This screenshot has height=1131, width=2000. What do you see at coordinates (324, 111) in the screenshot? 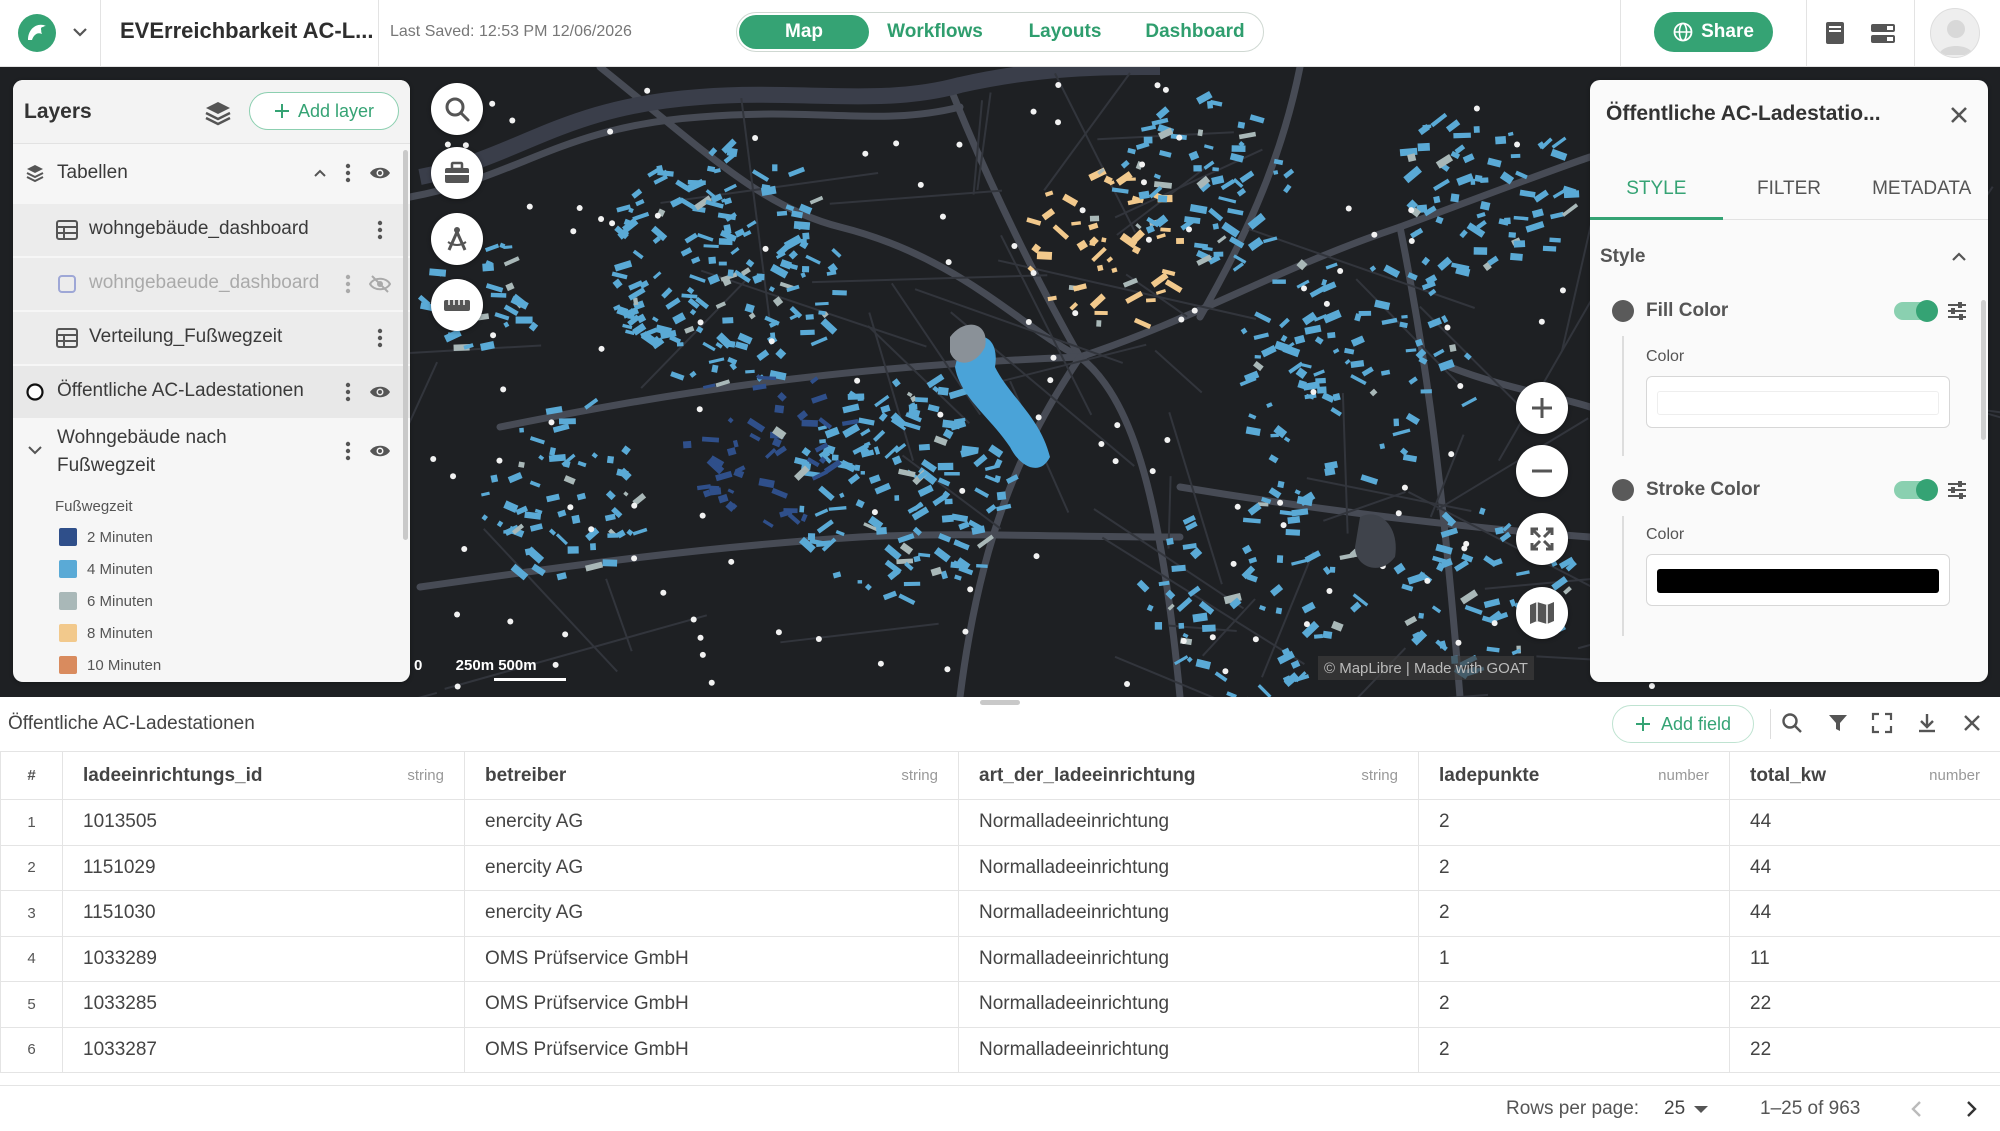
I see `add-layer-button: Add layer` at bounding box center [324, 111].